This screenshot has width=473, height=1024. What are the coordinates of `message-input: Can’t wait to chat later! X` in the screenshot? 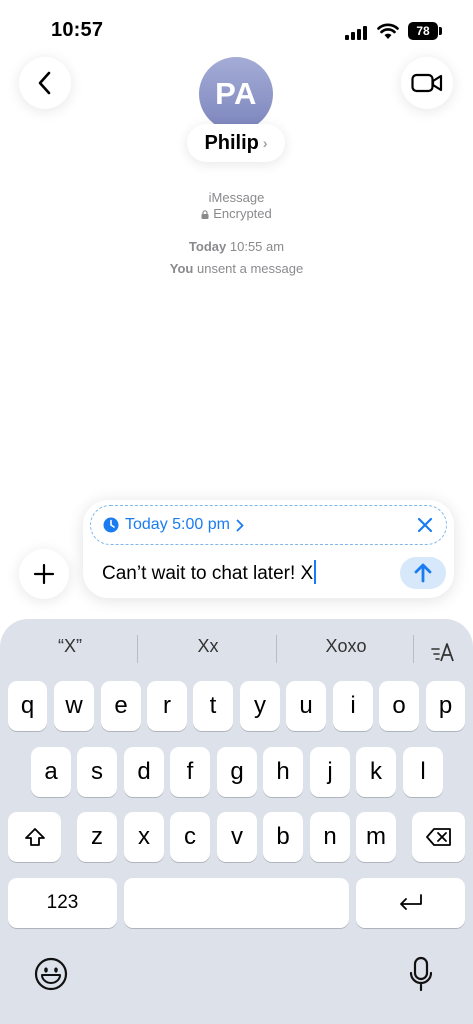 It's located at (209, 572).